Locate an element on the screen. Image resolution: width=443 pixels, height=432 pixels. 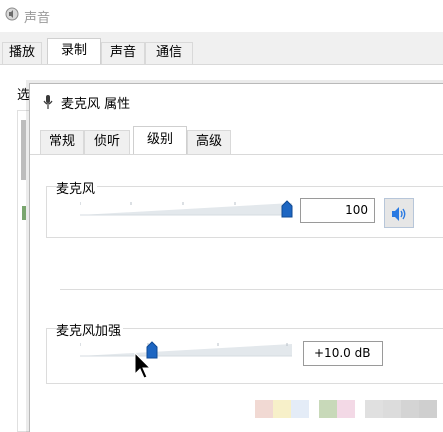
dialog-tabs: 常规 侦听 级别 高级 is located at coordinates (236, 141).